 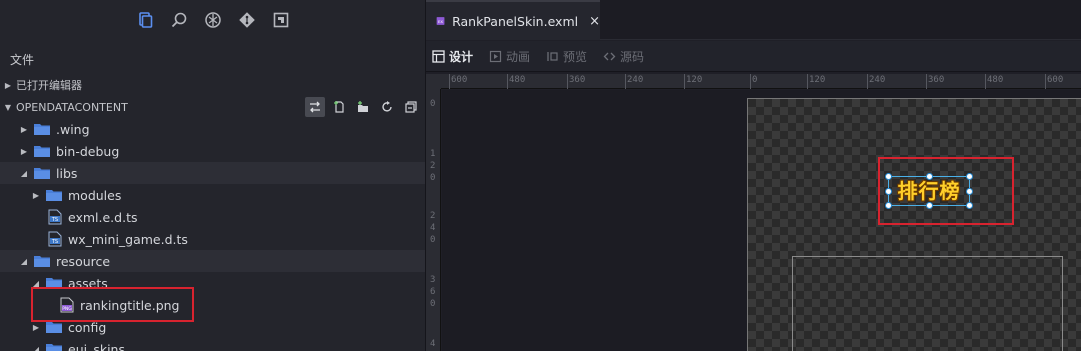 What do you see at coordinates (594, 21) in the screenshot?
I see `close-icon: ×` at bounding box center [594, 21].